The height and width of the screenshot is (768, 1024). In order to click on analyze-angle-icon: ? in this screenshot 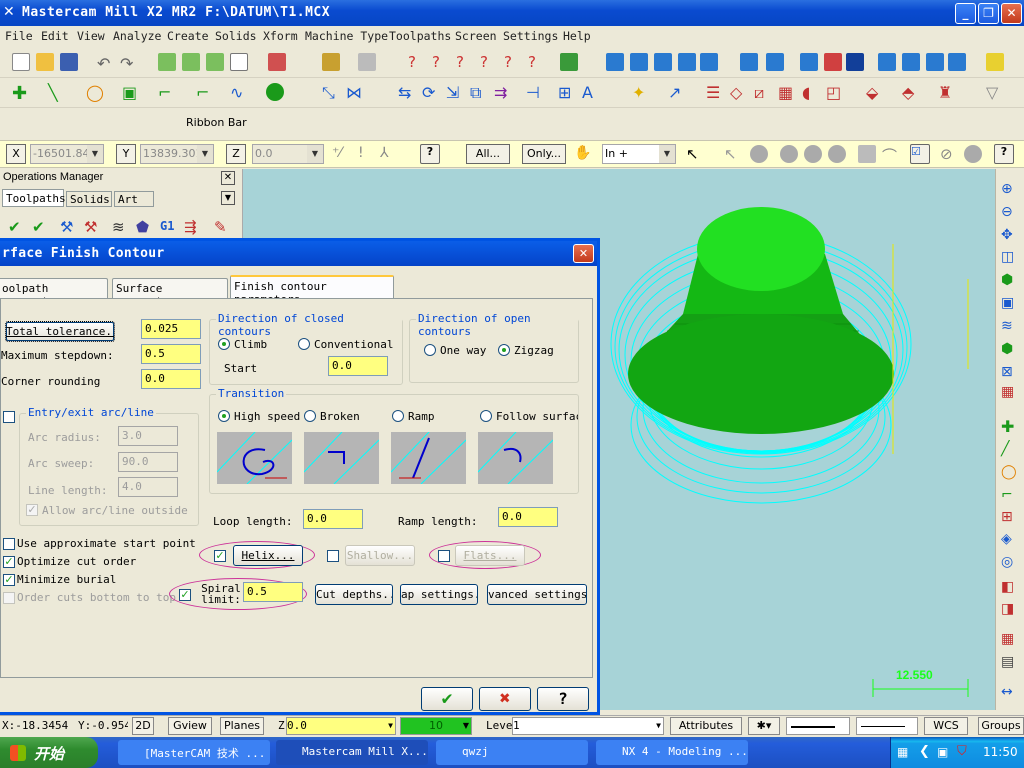, I will do `click(465, 62)`.